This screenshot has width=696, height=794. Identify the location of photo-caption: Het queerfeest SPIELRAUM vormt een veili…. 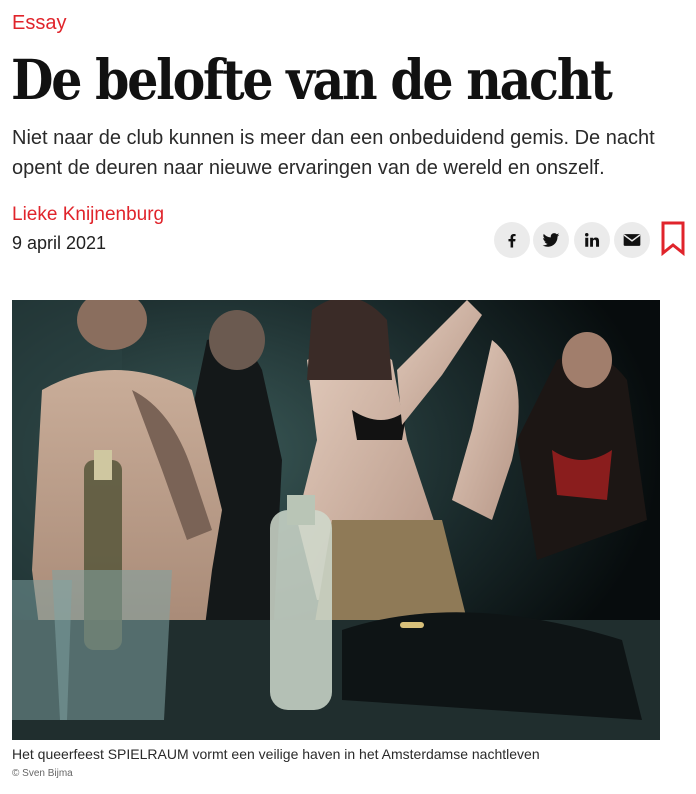
(276, 754).